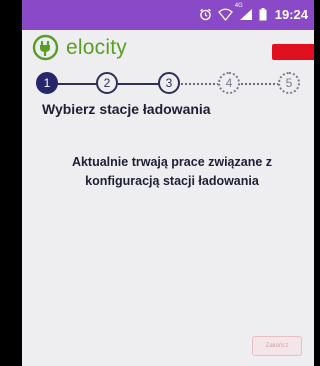 Image resolution: width=320 pixels, height=366 pixels. I want to click on wifi-icon, so click(225, 14).